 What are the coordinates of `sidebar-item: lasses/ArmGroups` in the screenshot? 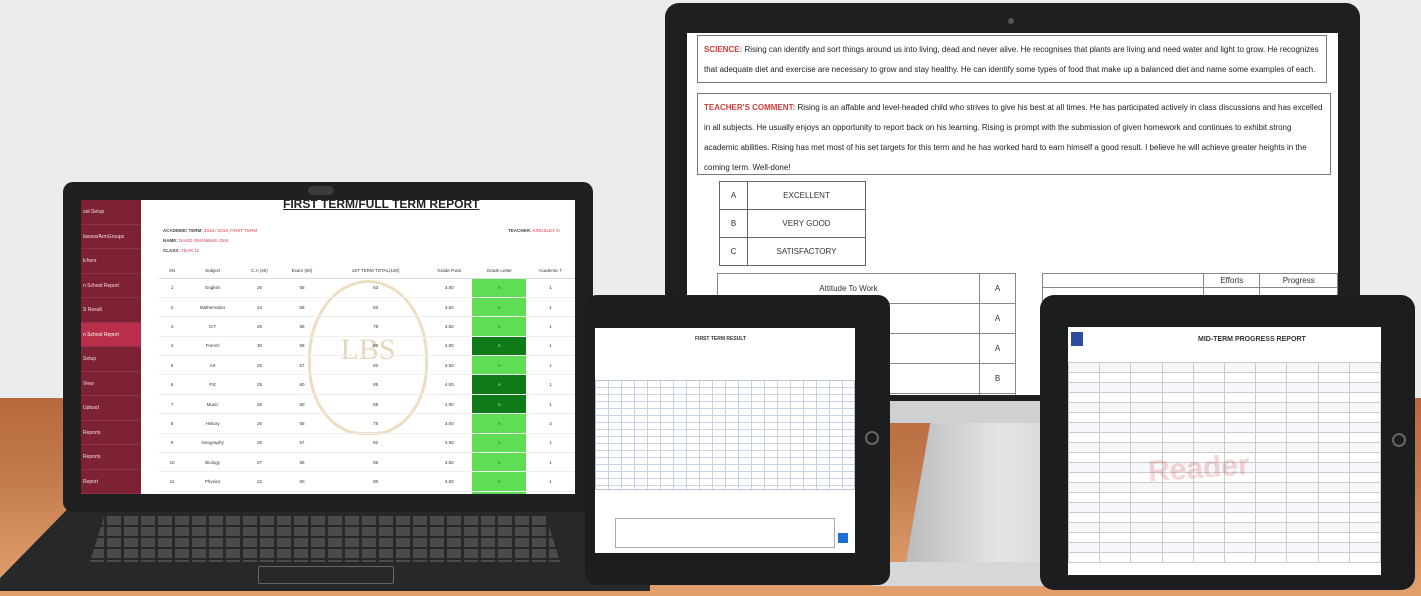 It's located at (111, 237).